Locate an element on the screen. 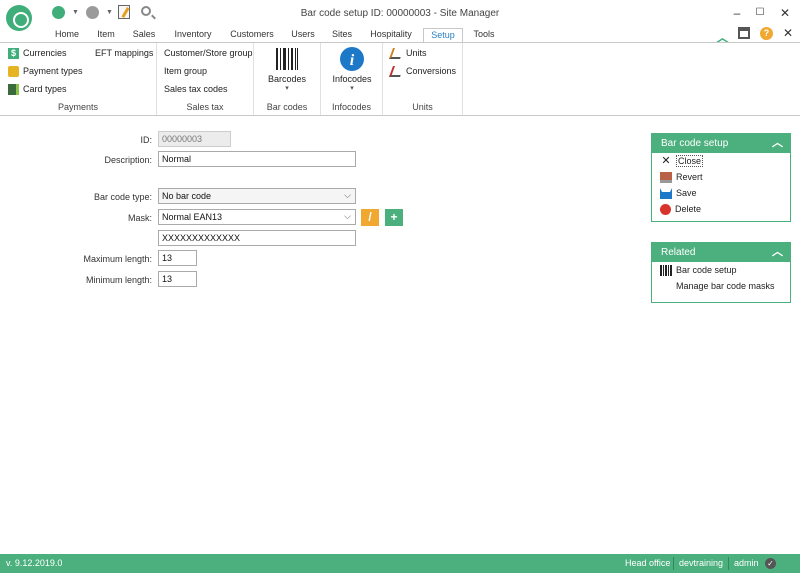 Image resolution: width=800 pixels, height=573 pixels. related-bar-code-setup: Bar code setup is located at coordinates (698, 271).